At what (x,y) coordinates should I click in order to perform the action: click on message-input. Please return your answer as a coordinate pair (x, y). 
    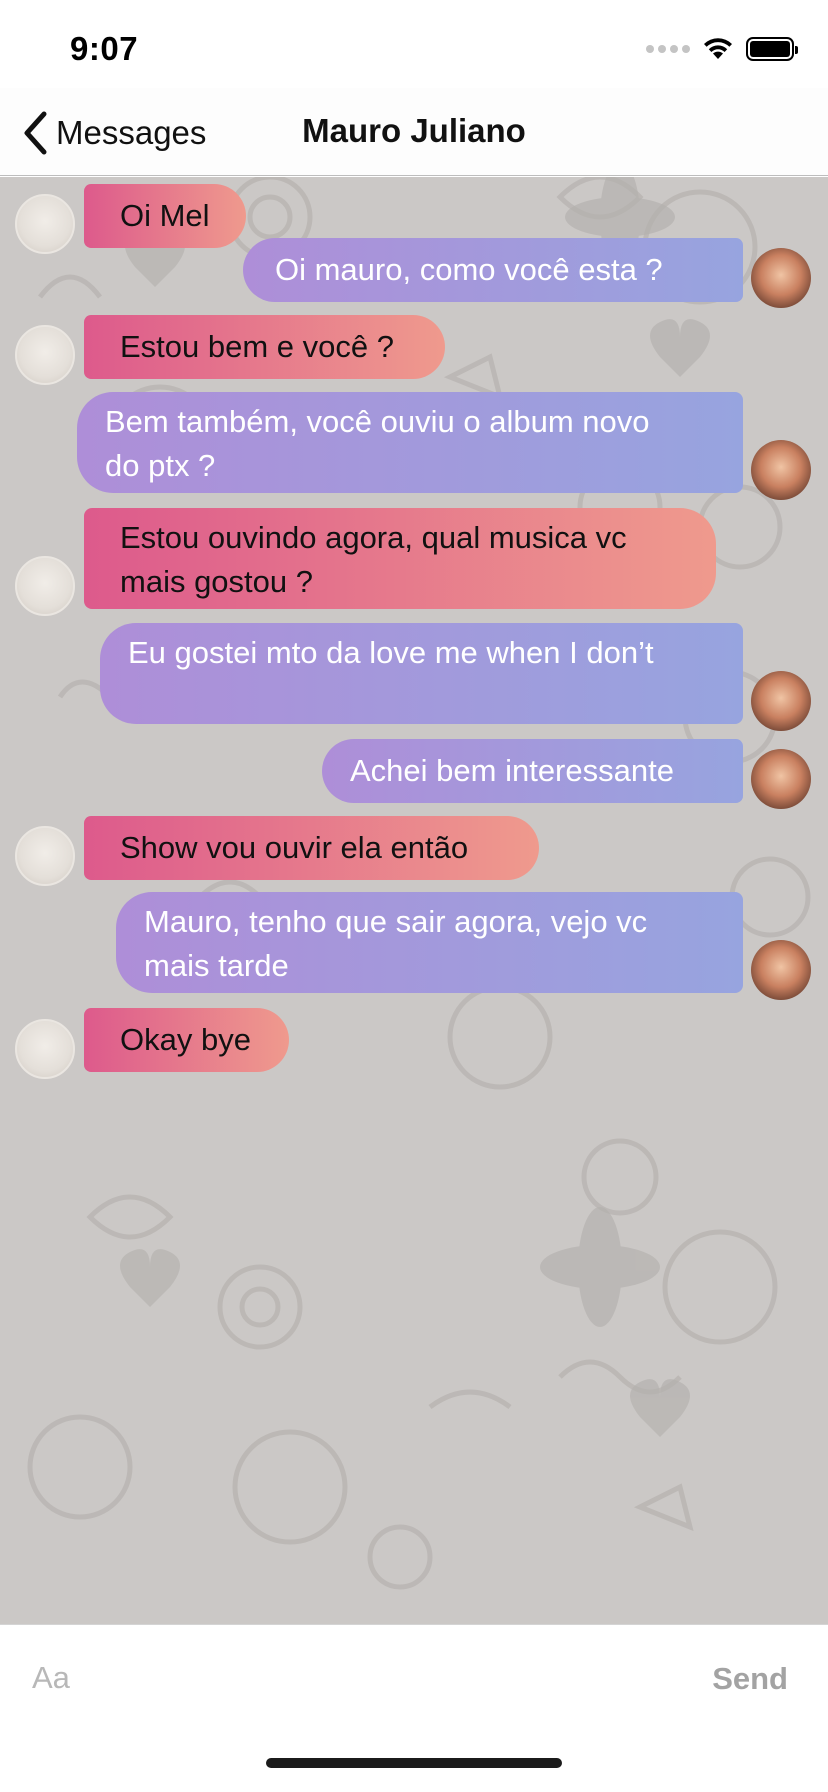
    Looking at the image, I should click on (332, 1678).